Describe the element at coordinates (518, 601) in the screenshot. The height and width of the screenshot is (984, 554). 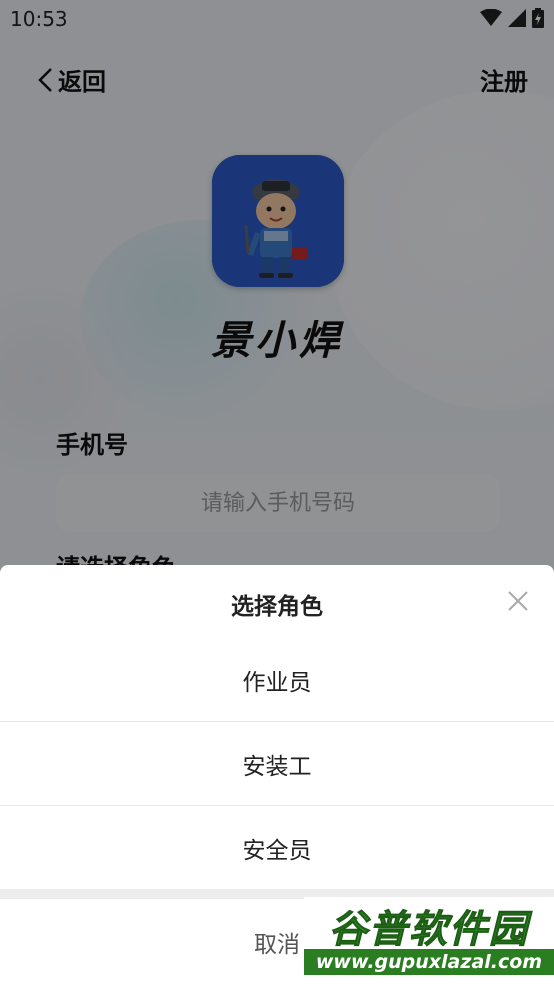
I see `close-icon` at that location.